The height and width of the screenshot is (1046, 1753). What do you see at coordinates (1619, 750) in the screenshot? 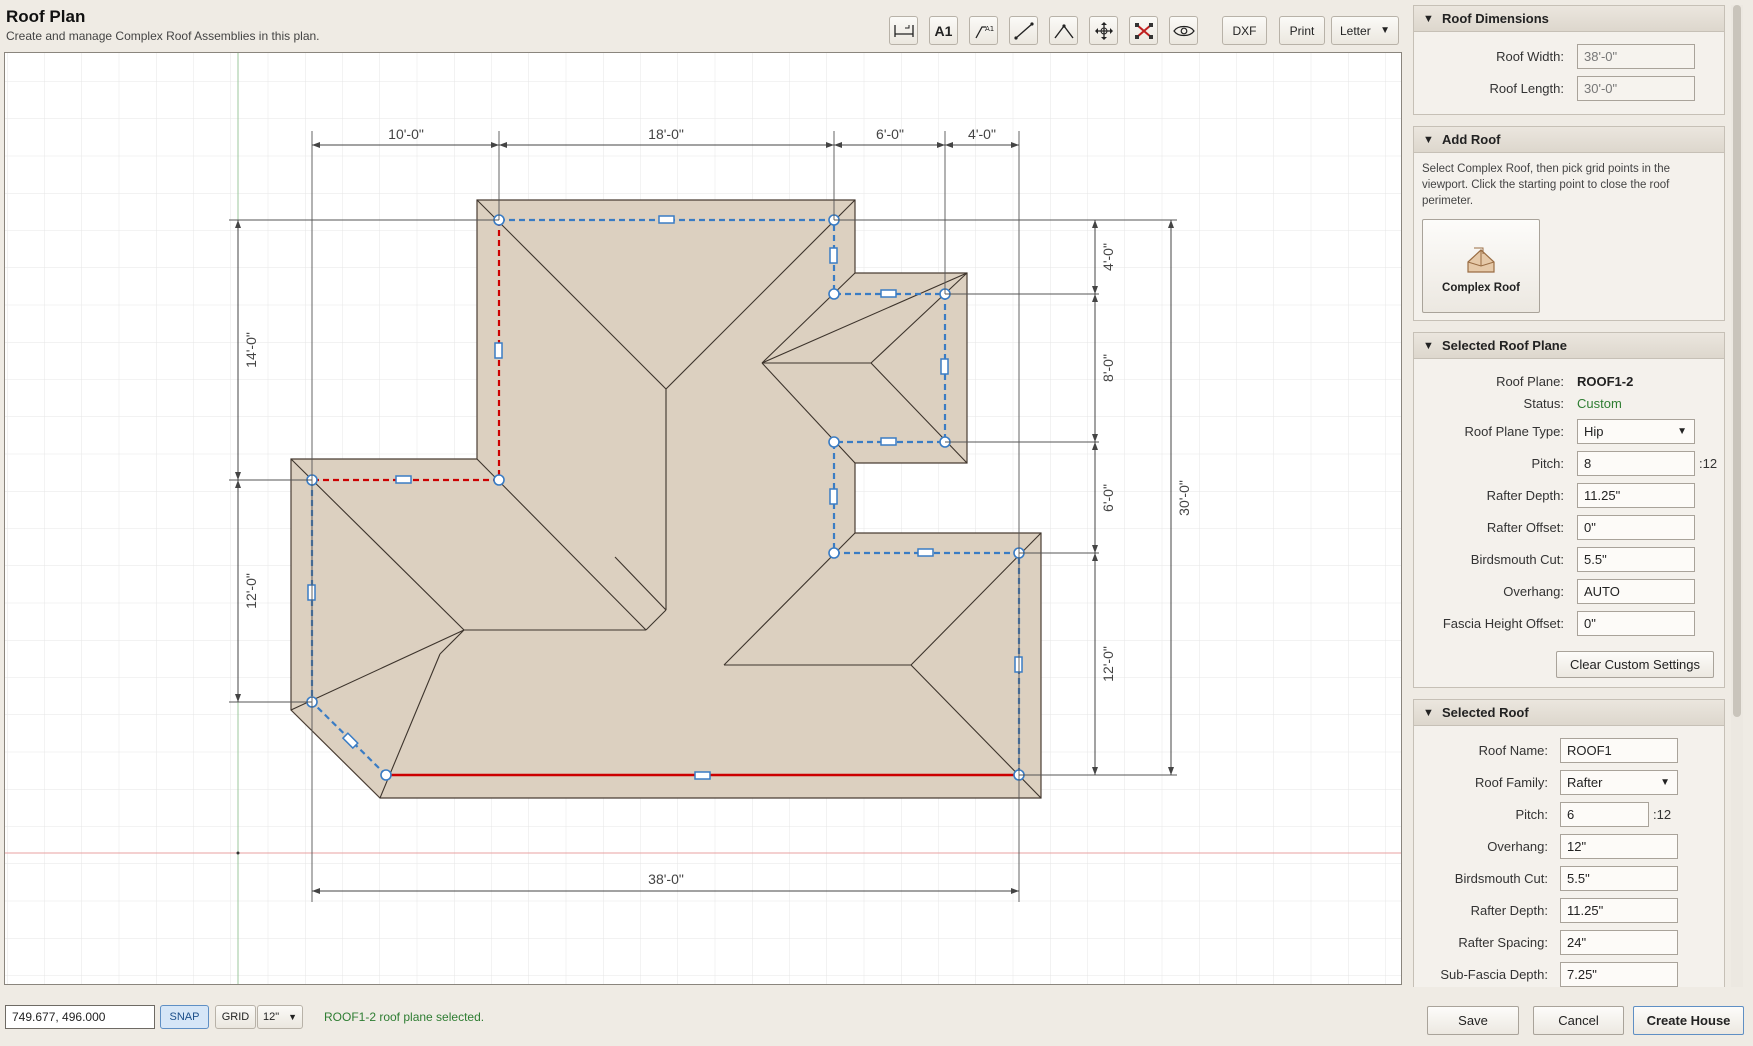
I see `roof-name-field: ROOF1` at bounding box center [1619, 750].